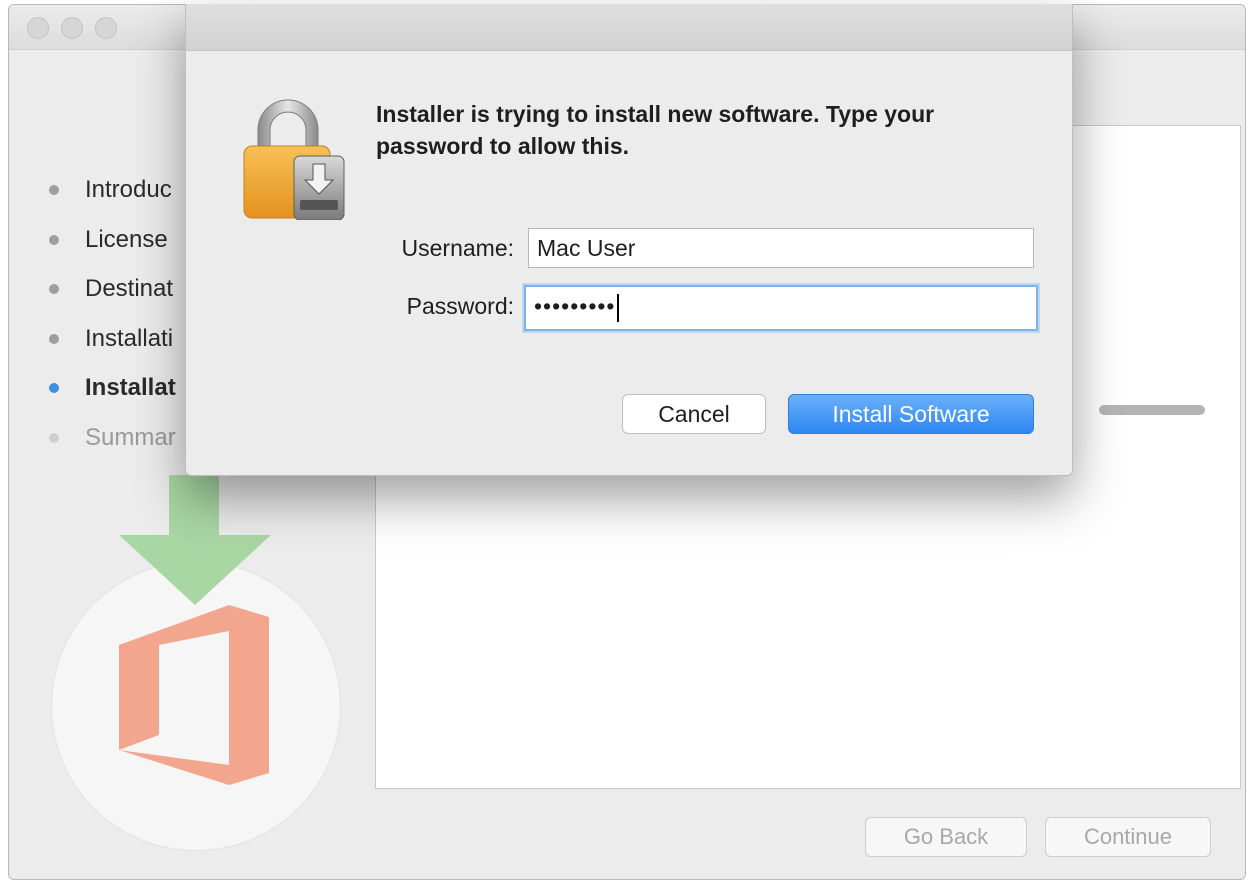 This screenshot has height=884, width=1252. I want to click on step-installation-type: Installati, so click(111, 339).